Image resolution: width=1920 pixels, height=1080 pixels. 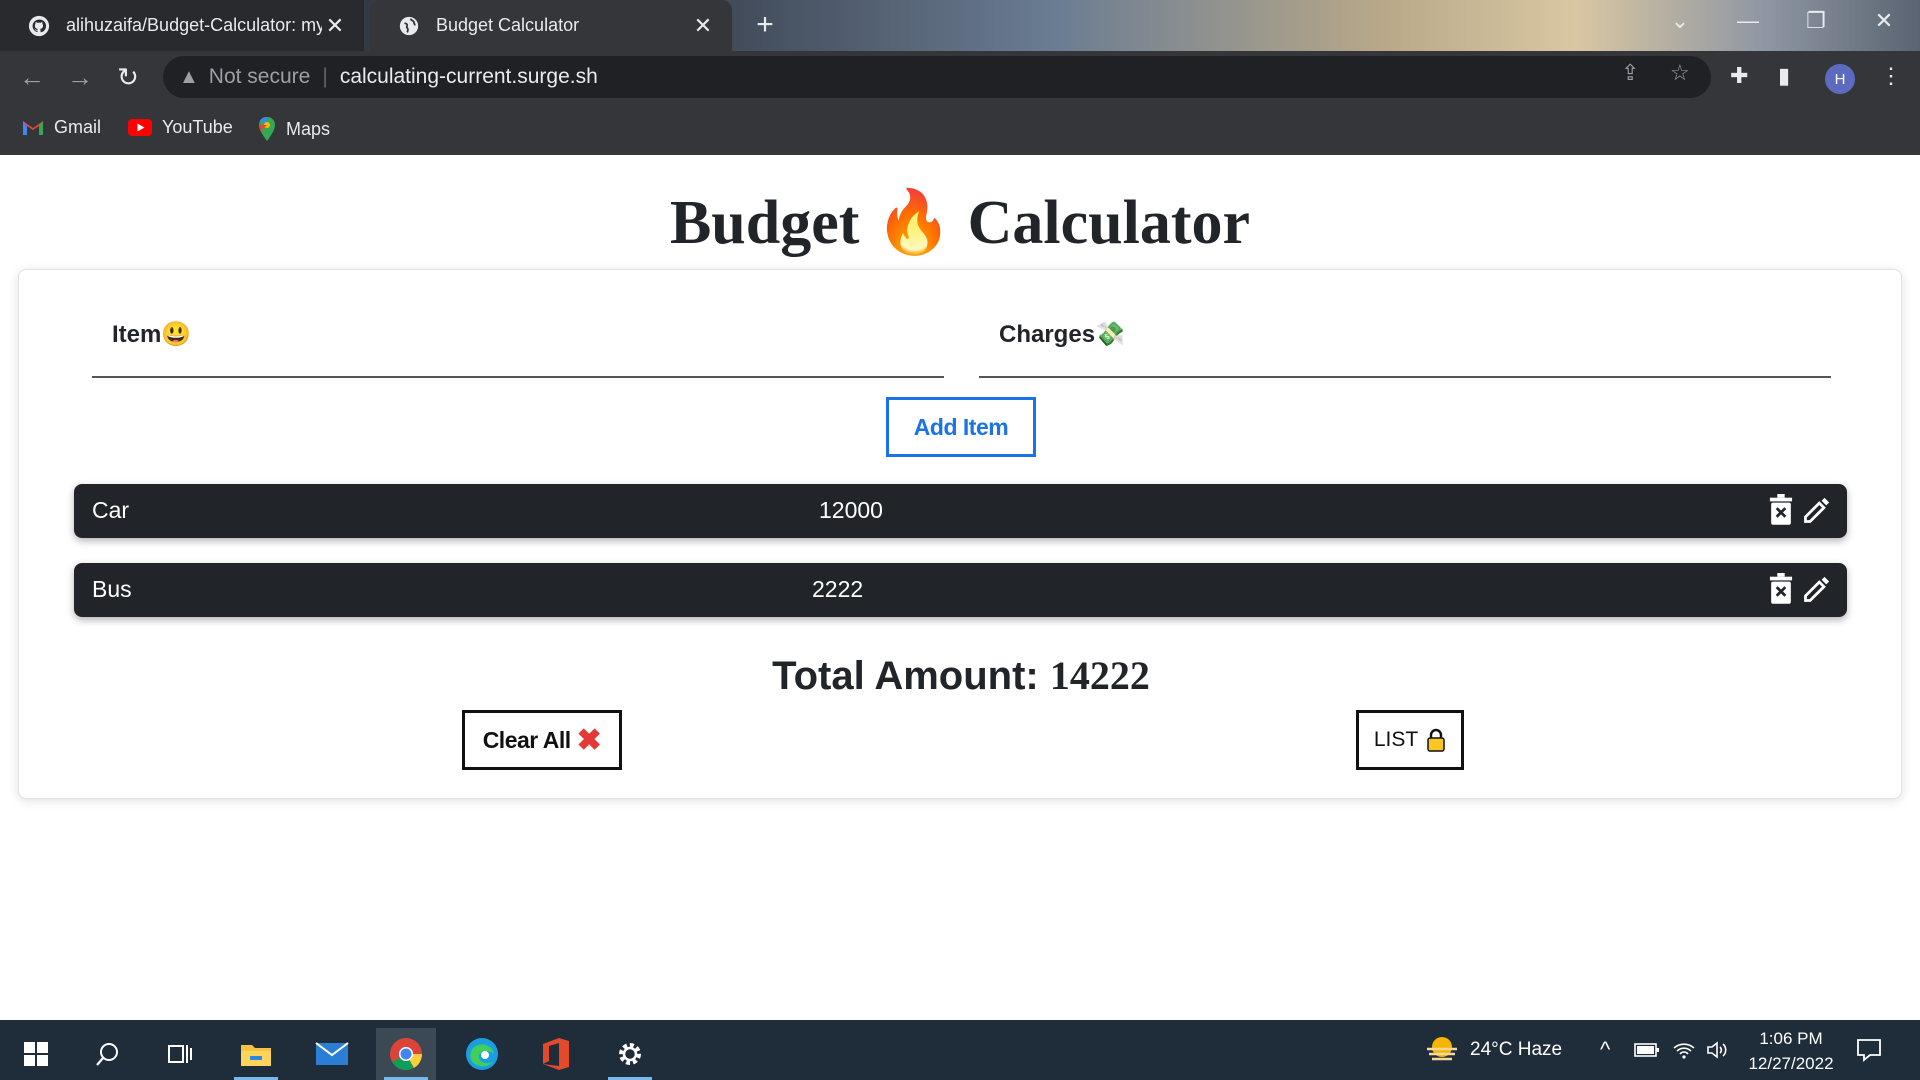 What do you see at coordinates (1516, 1049) in the screenshot?
I see `weather-text: 24°C Haze` at bounding box center [1516, 1049].